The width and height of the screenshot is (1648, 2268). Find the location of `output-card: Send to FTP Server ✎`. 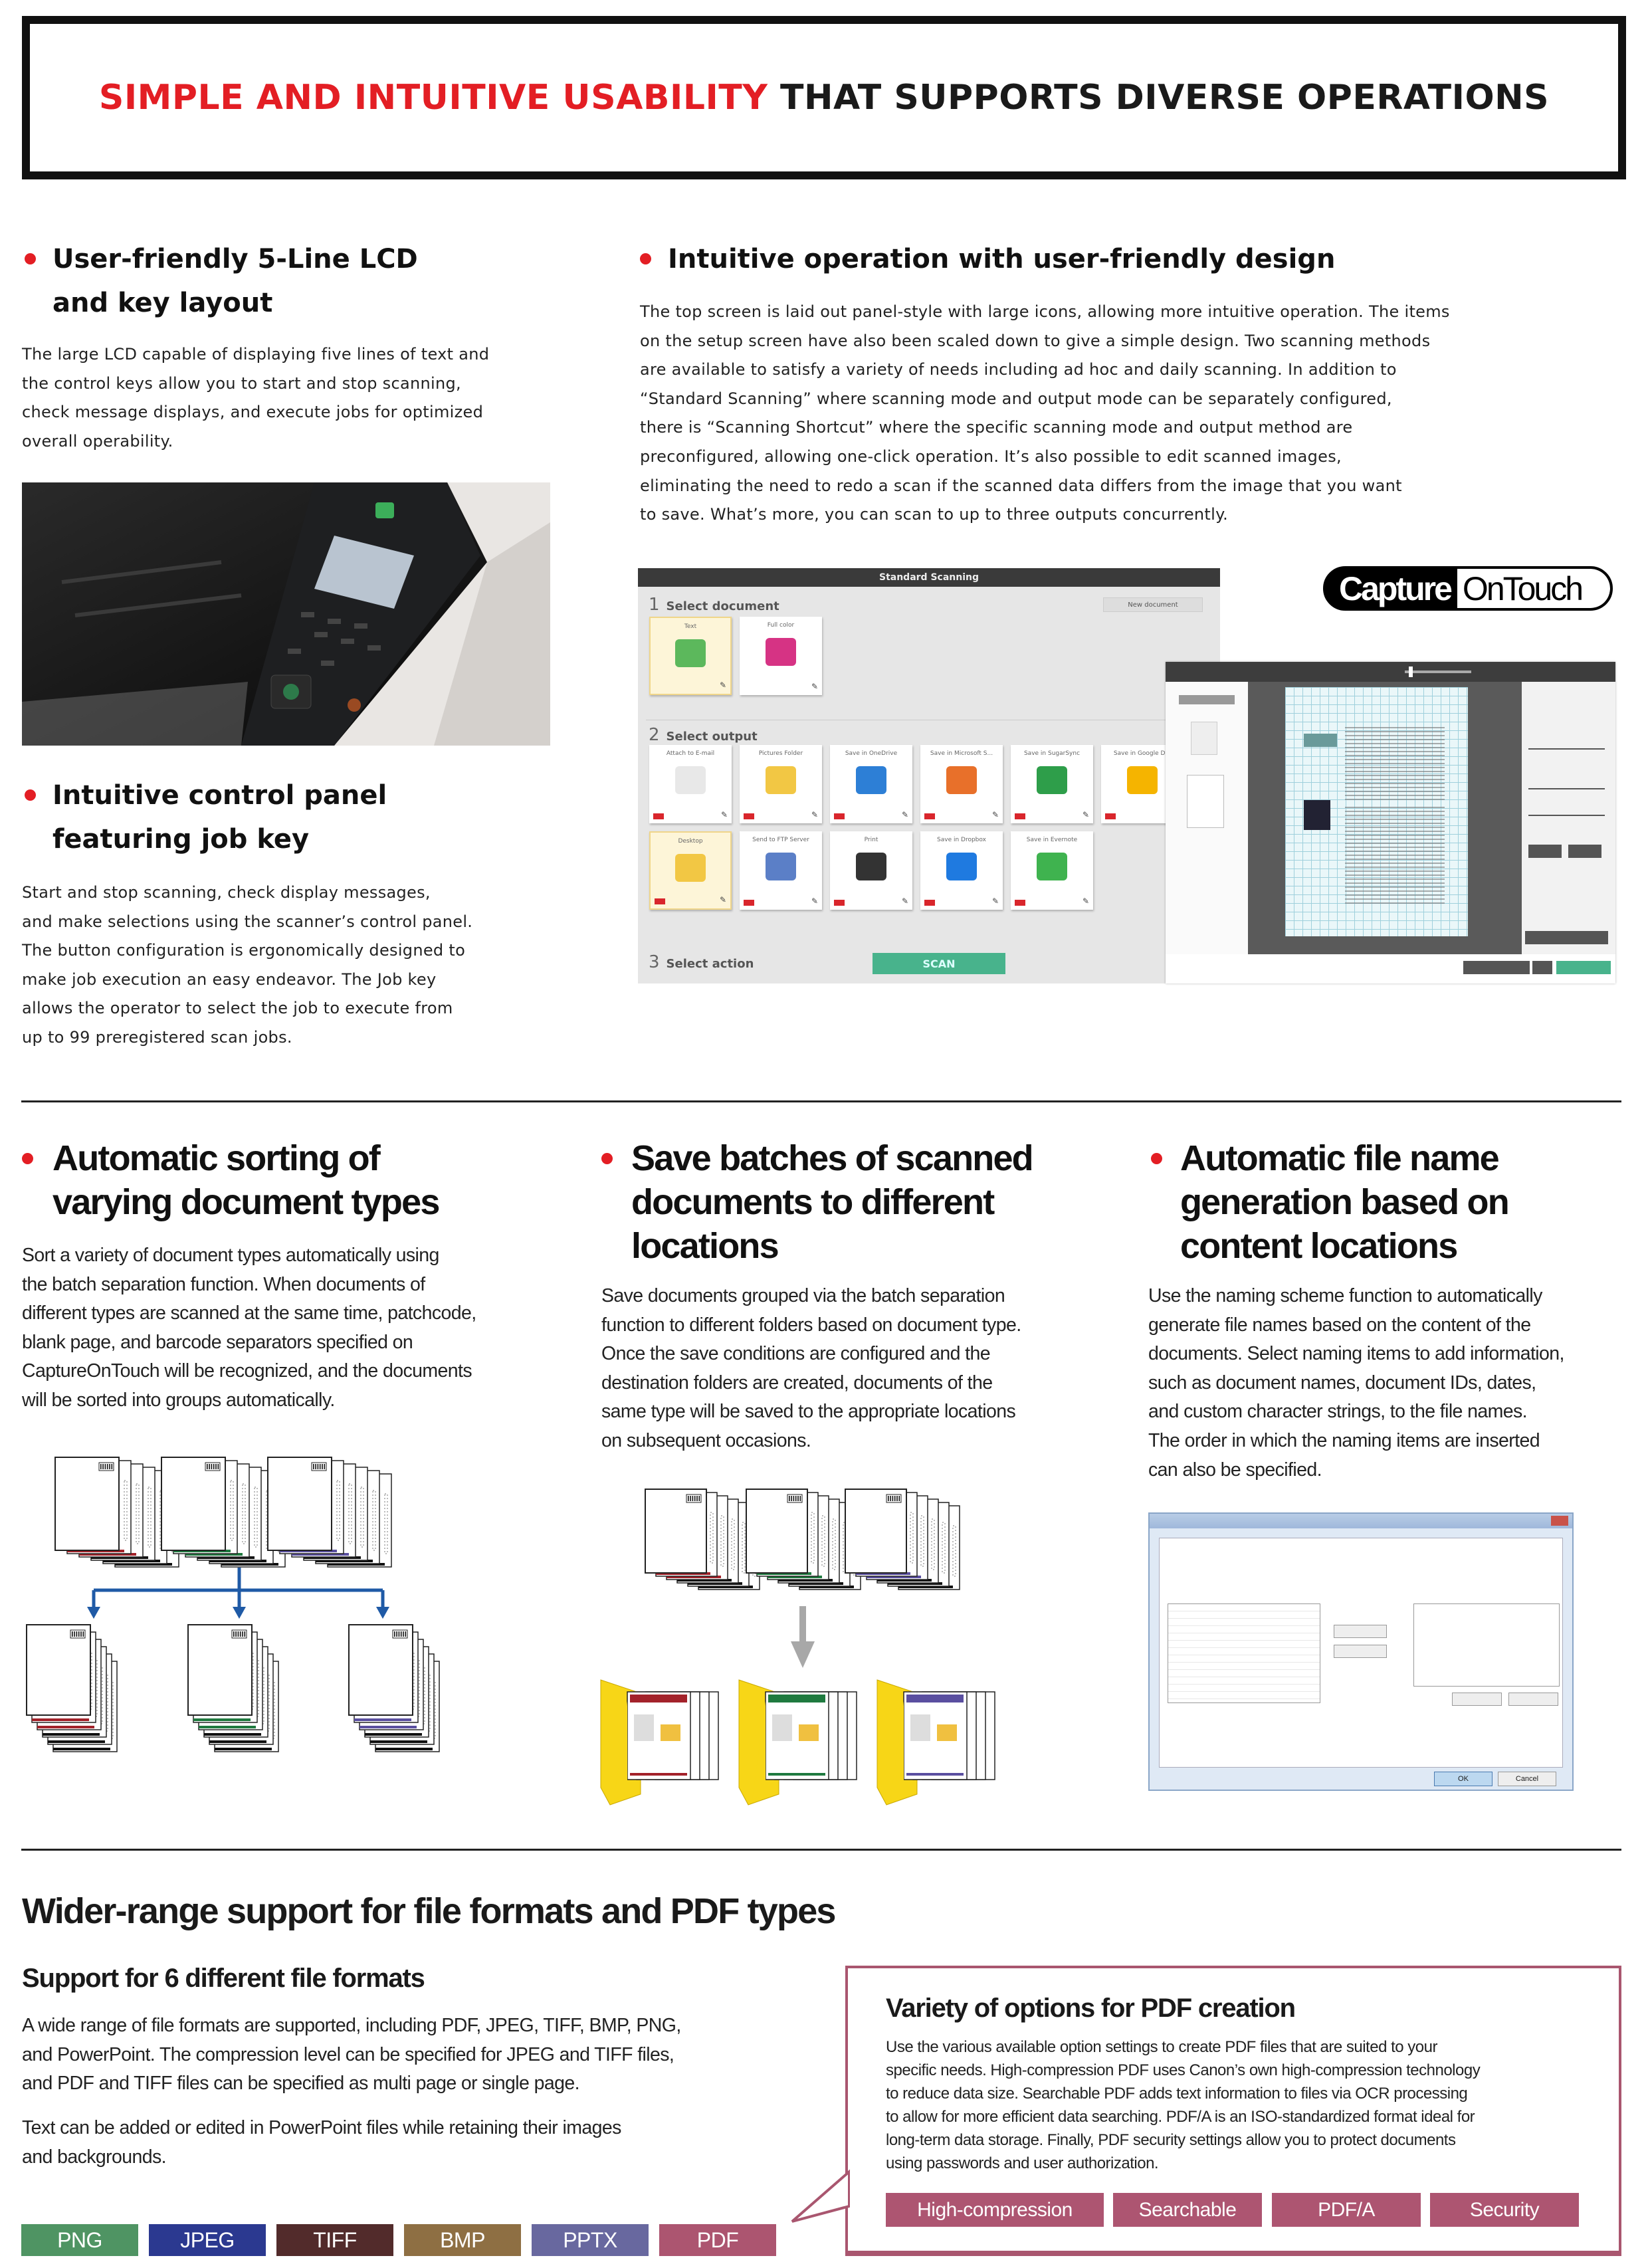

output-card: Send to FTP Server ✎ is located at coordinates (781, 870).